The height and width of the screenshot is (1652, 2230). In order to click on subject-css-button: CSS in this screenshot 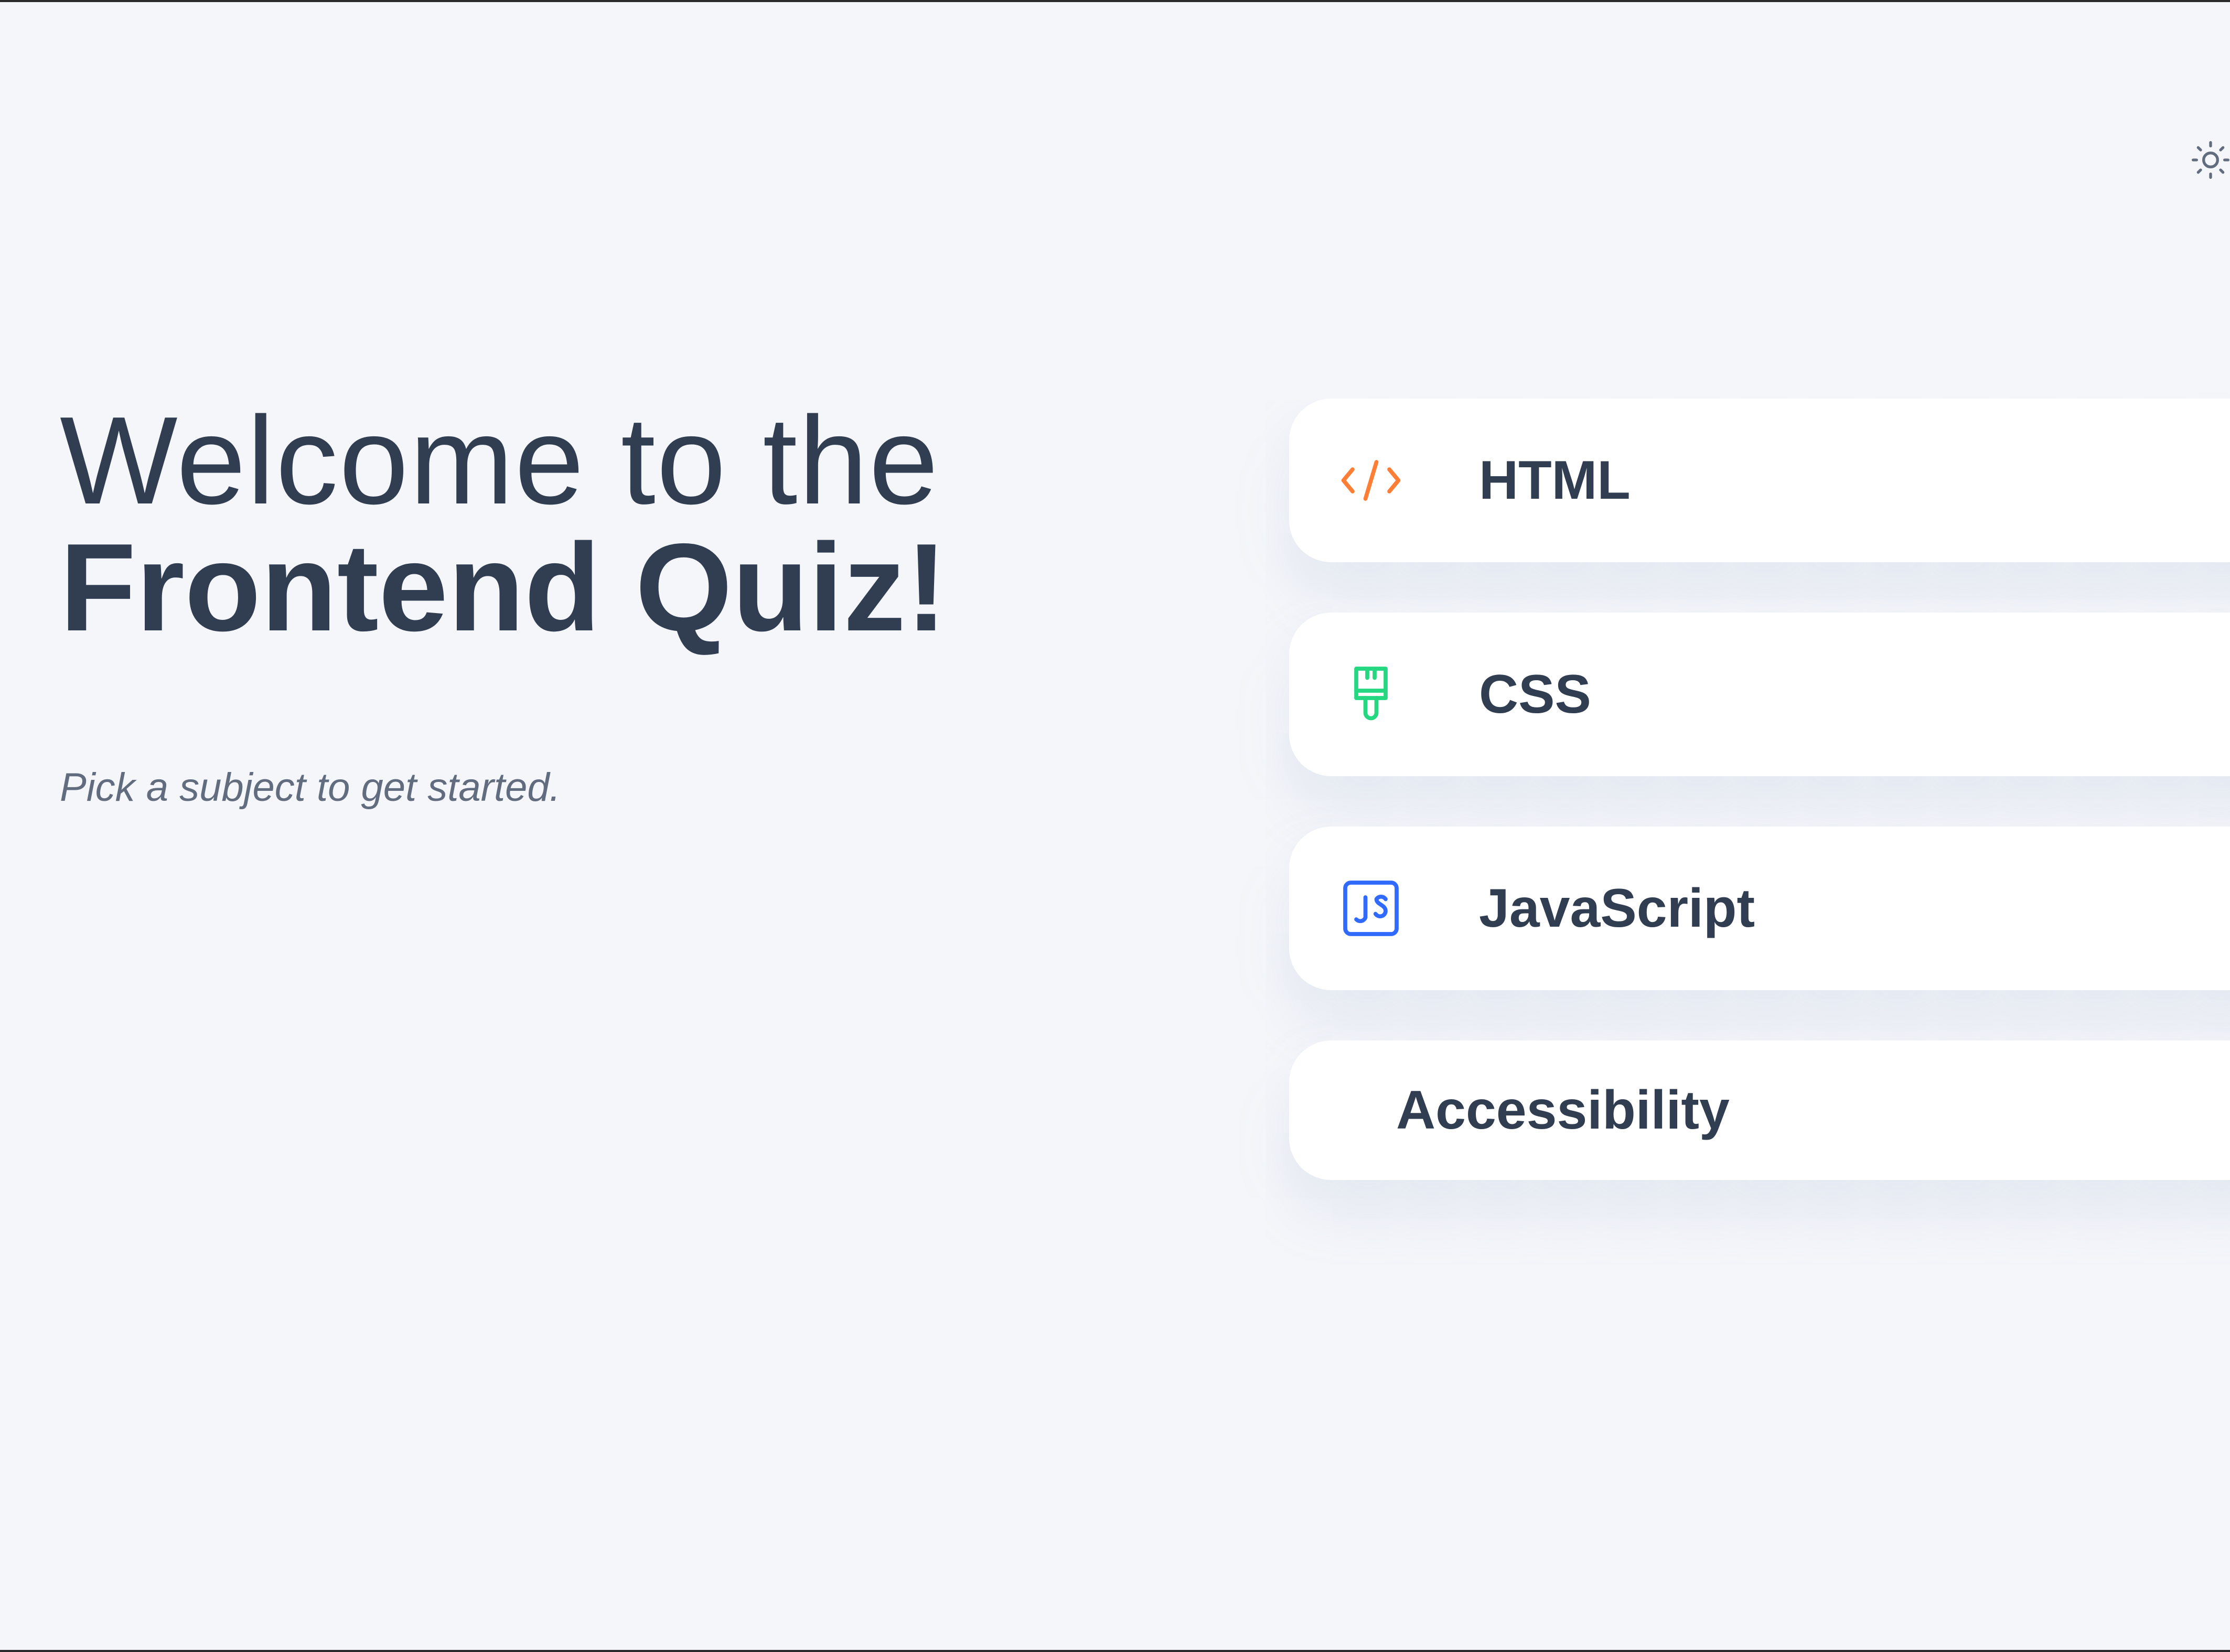, I will do `click(1759, 695)`.